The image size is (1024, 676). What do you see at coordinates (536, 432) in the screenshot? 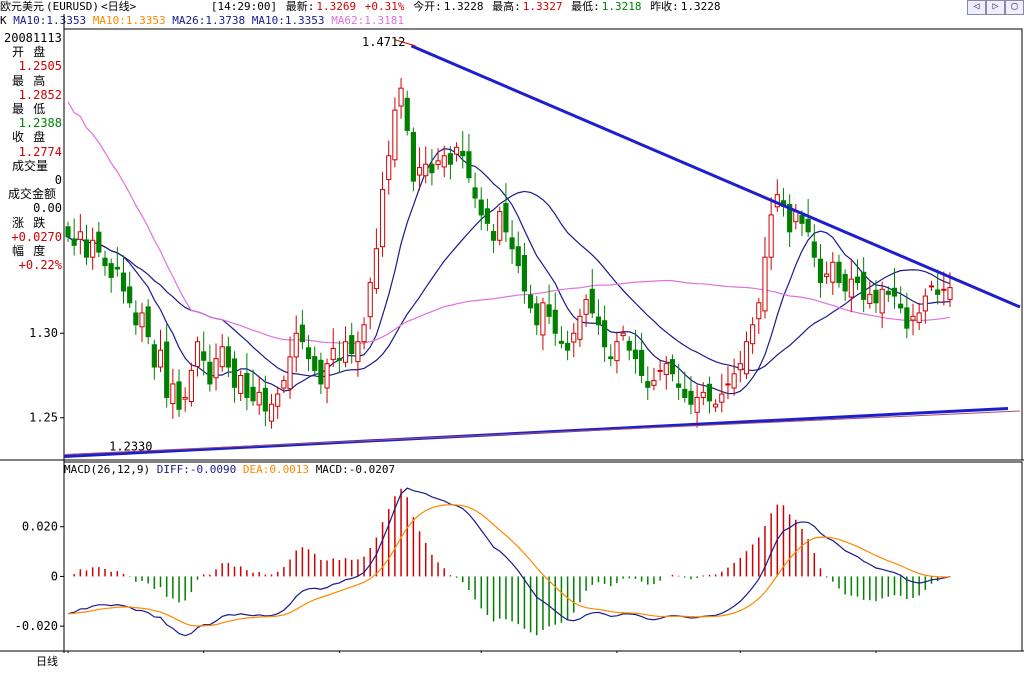
I see `support-trendline` at bounding box center [536, 432].